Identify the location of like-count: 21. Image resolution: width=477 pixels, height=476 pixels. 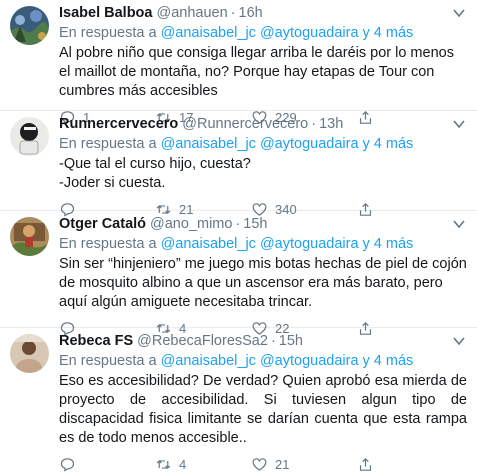
(282, 464).